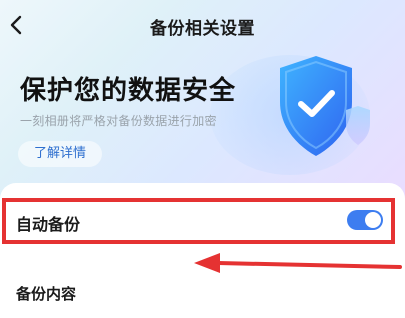  I want to click on annotation-arrow-icon, so click(297, 265).